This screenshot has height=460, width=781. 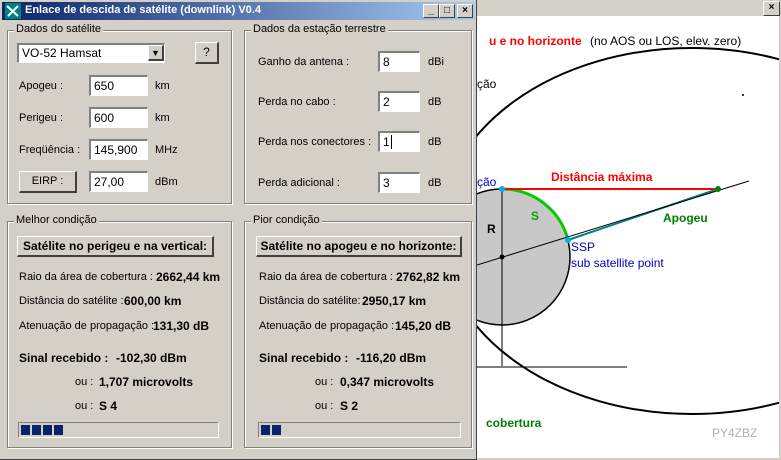 What do you see at coordinates (386, 142) in the screenshot?
I see `connector-loss-value: 1` at bounding box center [386, 142].